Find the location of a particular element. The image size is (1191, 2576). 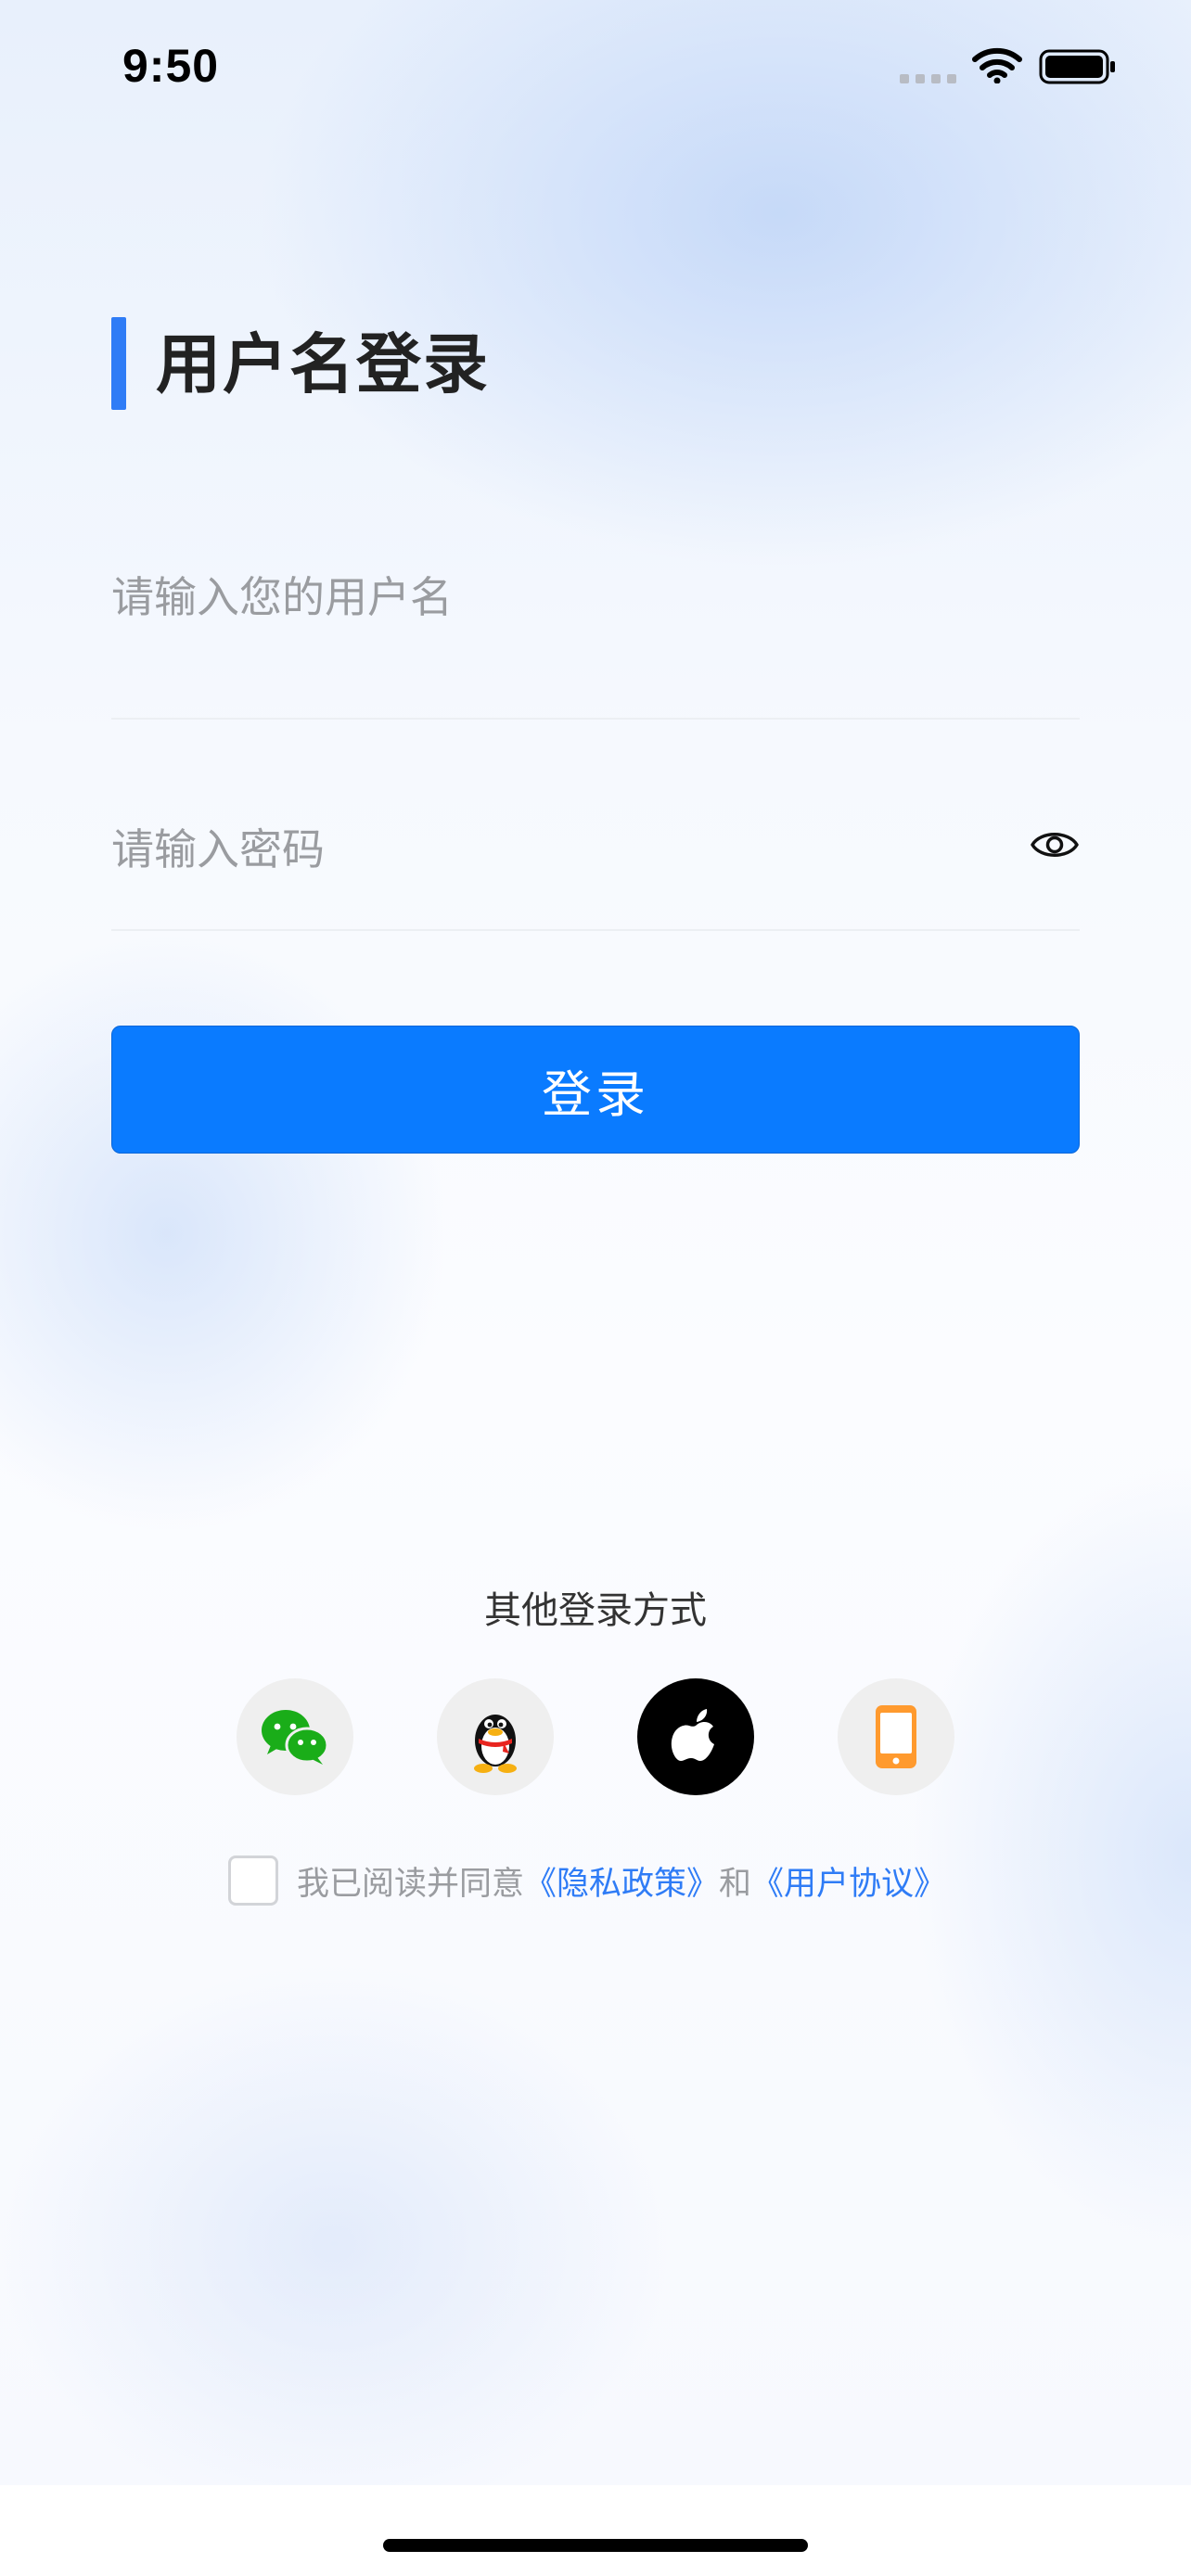

other-login-title: 其他登录方式 is located at coordinates (595, 1611).